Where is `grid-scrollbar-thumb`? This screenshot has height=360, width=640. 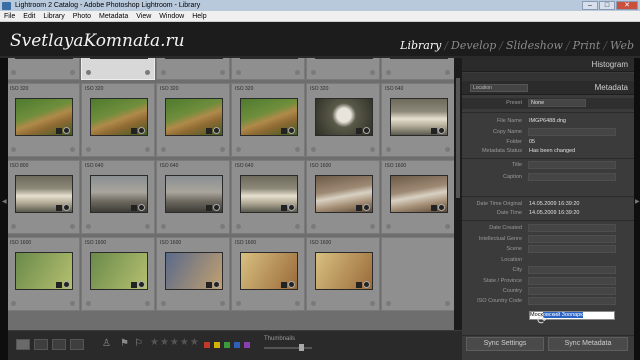 grid-scrollbar-thumb is located at coordinates (458, 138).